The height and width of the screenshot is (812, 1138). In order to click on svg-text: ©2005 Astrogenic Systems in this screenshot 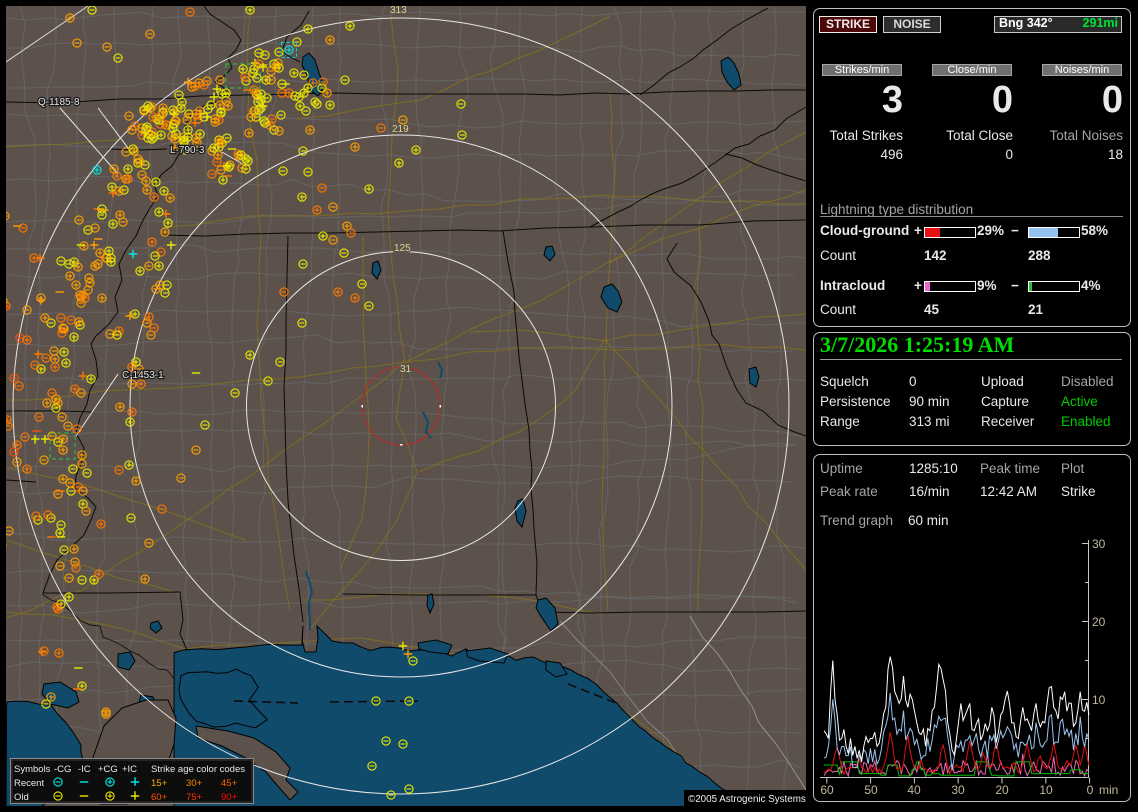, I will do `click(747, 799)`.